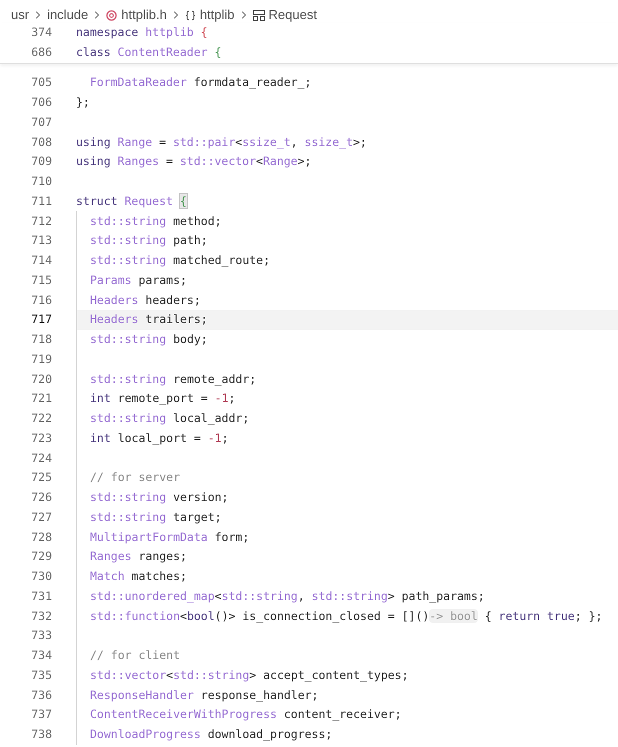 Image resolution: width=618 pixels, height=747 pixels. I want to click on code-text: using Ranges = std::vector<Range>;, so click(194, 161).